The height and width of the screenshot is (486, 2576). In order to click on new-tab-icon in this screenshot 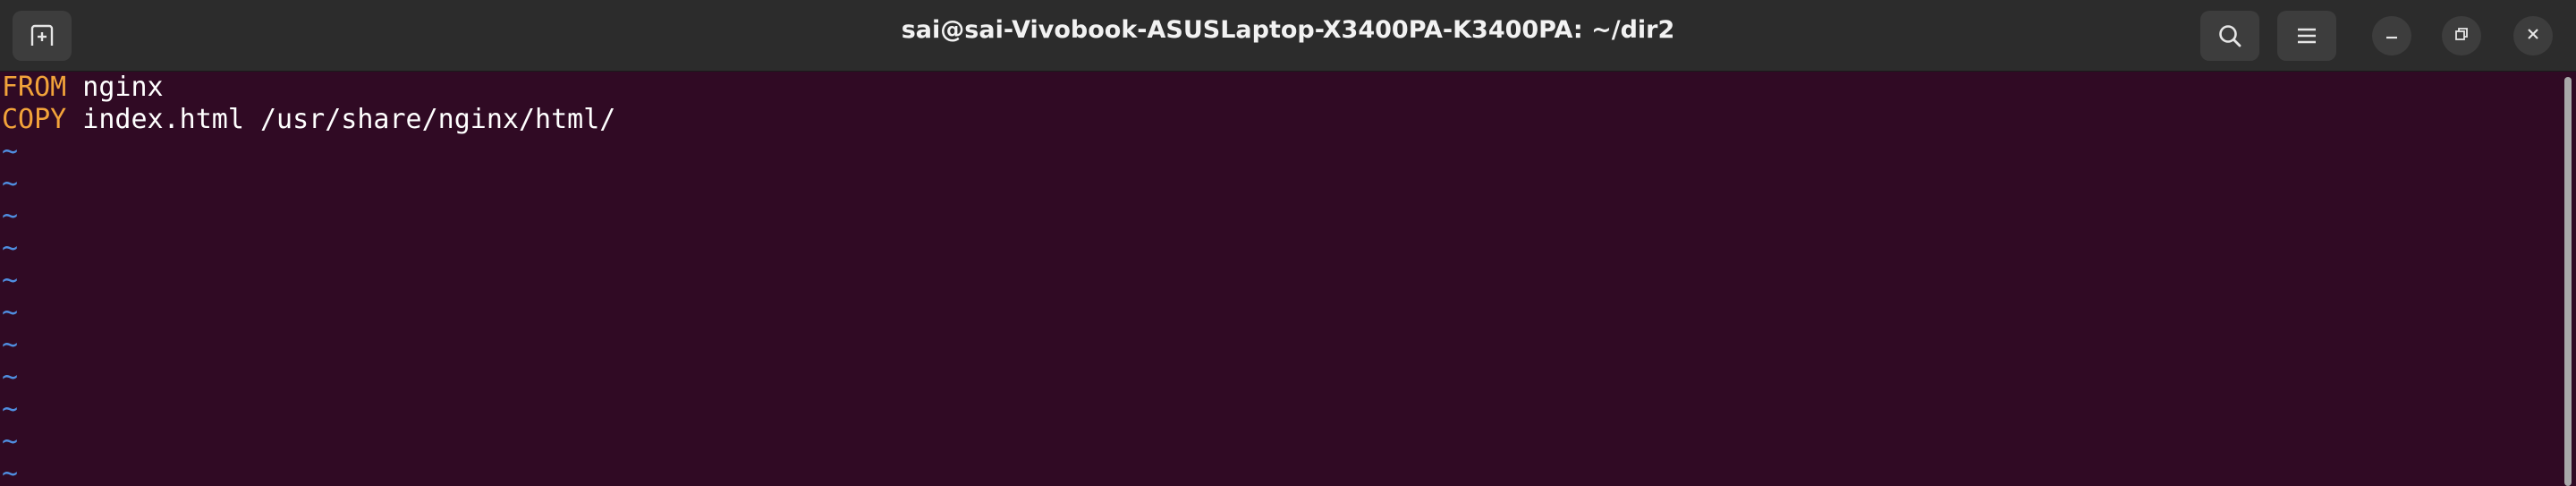, I will do `click(42, 36)`.